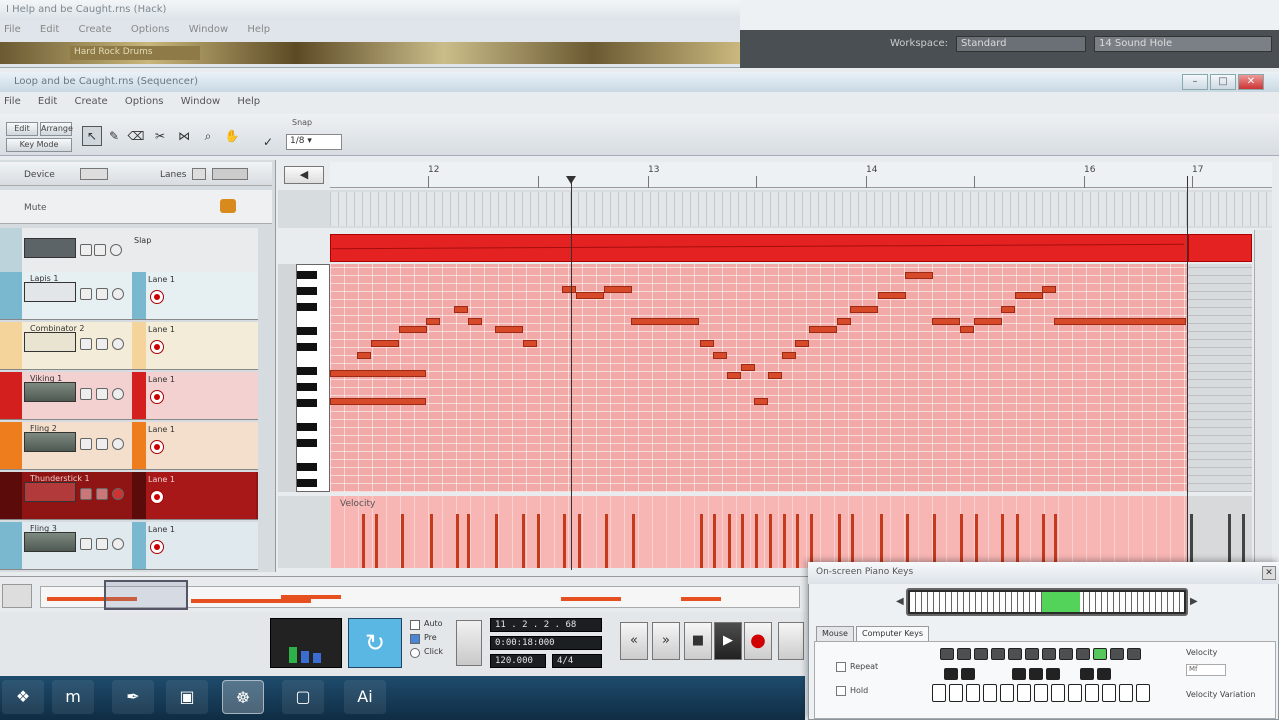  Describe the element at coordinates (17, 596) in the screenshot. I see `overview-zoom-button` at that location.